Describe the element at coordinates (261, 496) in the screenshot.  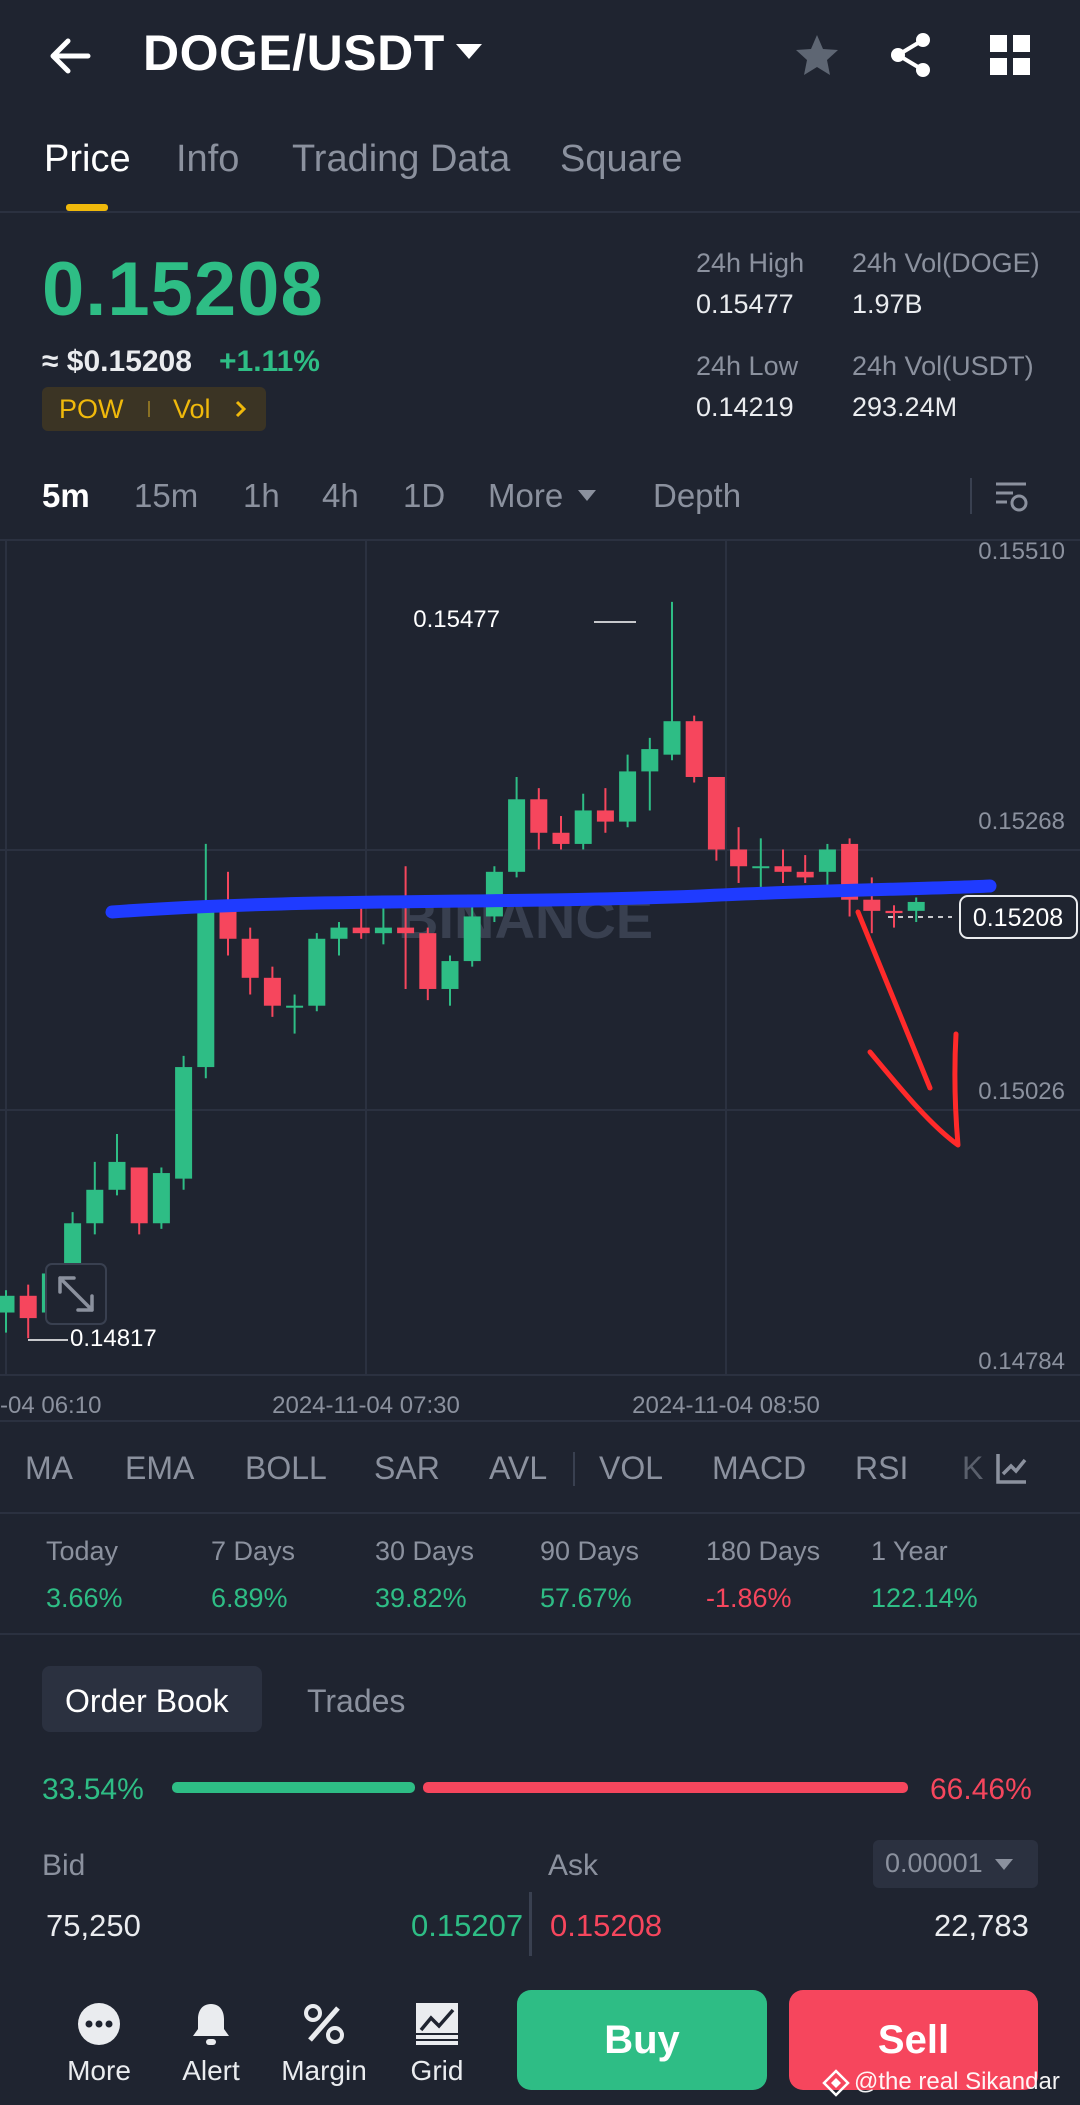
I see `interval-1h: 1h` at that location.